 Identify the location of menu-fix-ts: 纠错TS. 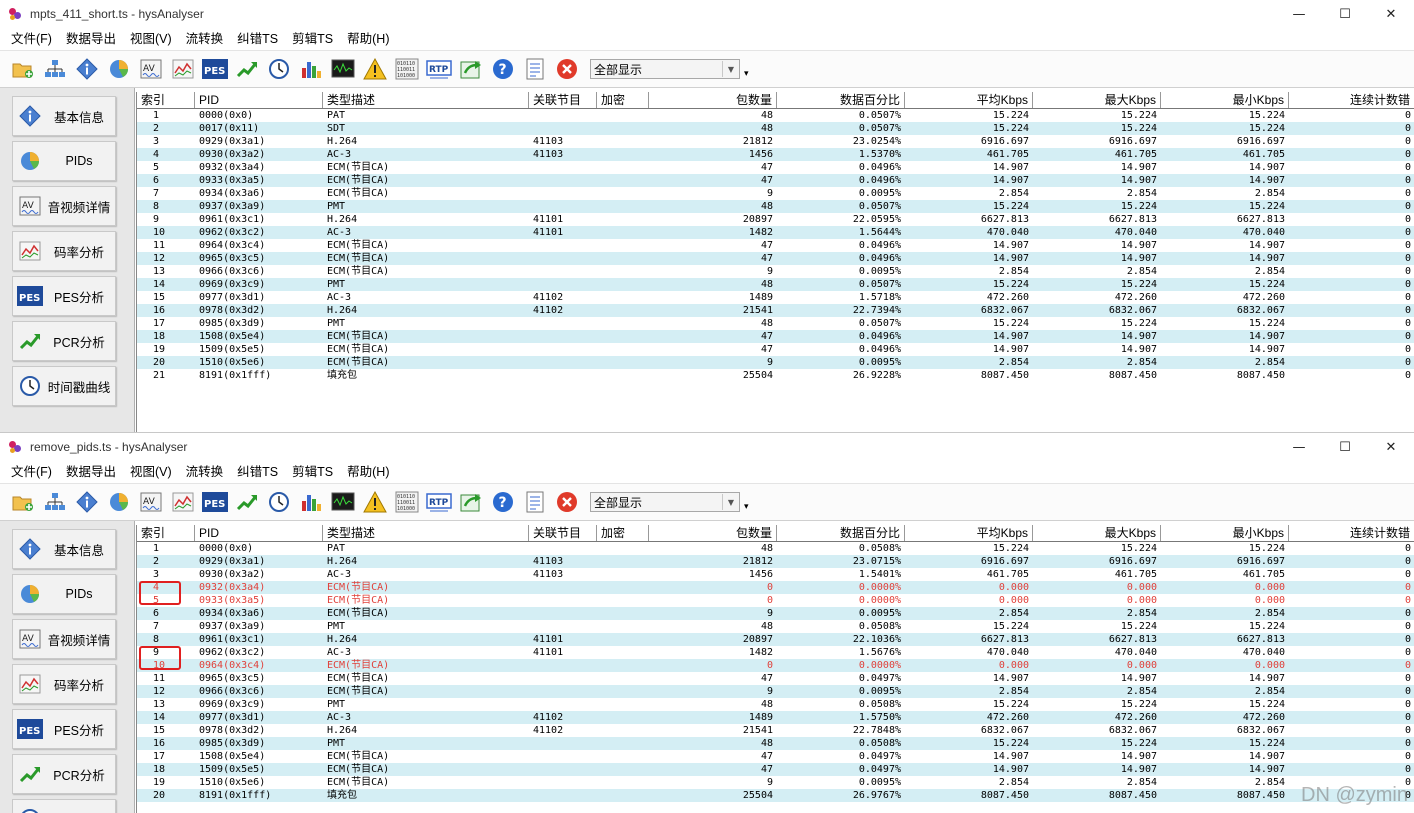
(257, 39).